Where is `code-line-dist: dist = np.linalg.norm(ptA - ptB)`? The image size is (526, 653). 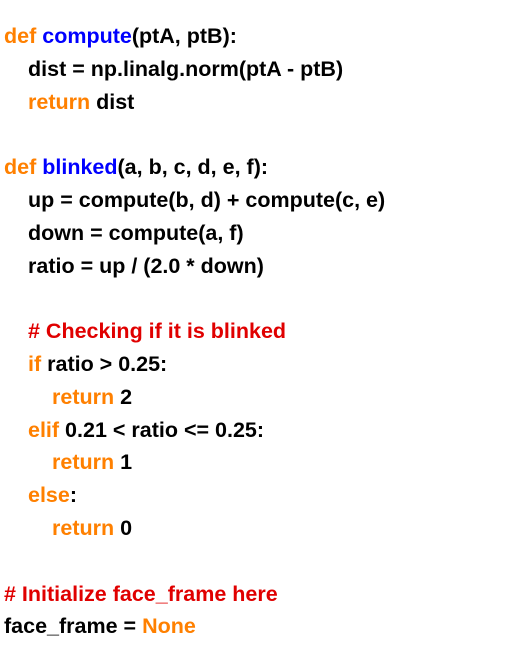
code-line-dist: dist = np.linalg.norm(ptA - ptB) is located at coordinates (263, 69).